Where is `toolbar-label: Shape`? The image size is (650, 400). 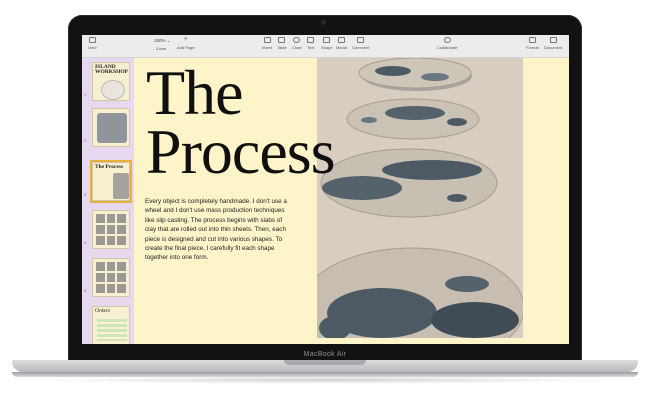 toolbar-label: Shape is located at coordinates (327, 47).